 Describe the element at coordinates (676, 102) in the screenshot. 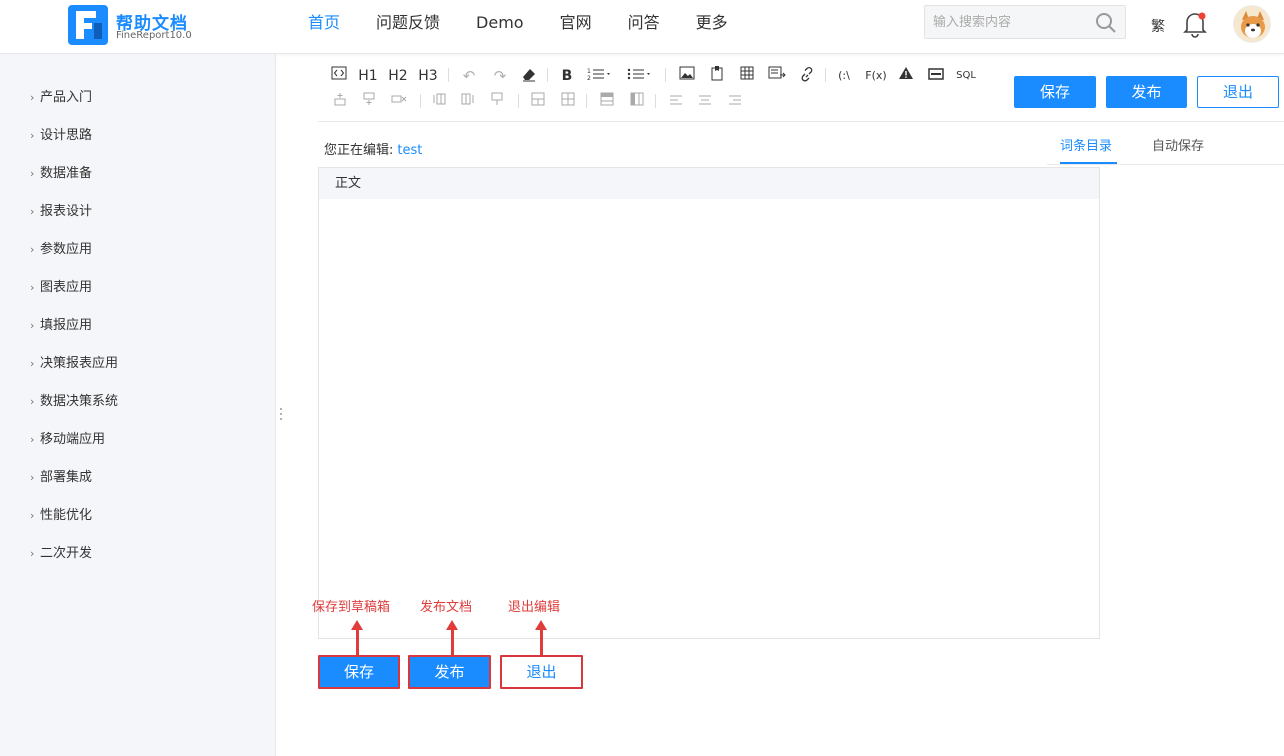

I see `align-left-icon` at that location.